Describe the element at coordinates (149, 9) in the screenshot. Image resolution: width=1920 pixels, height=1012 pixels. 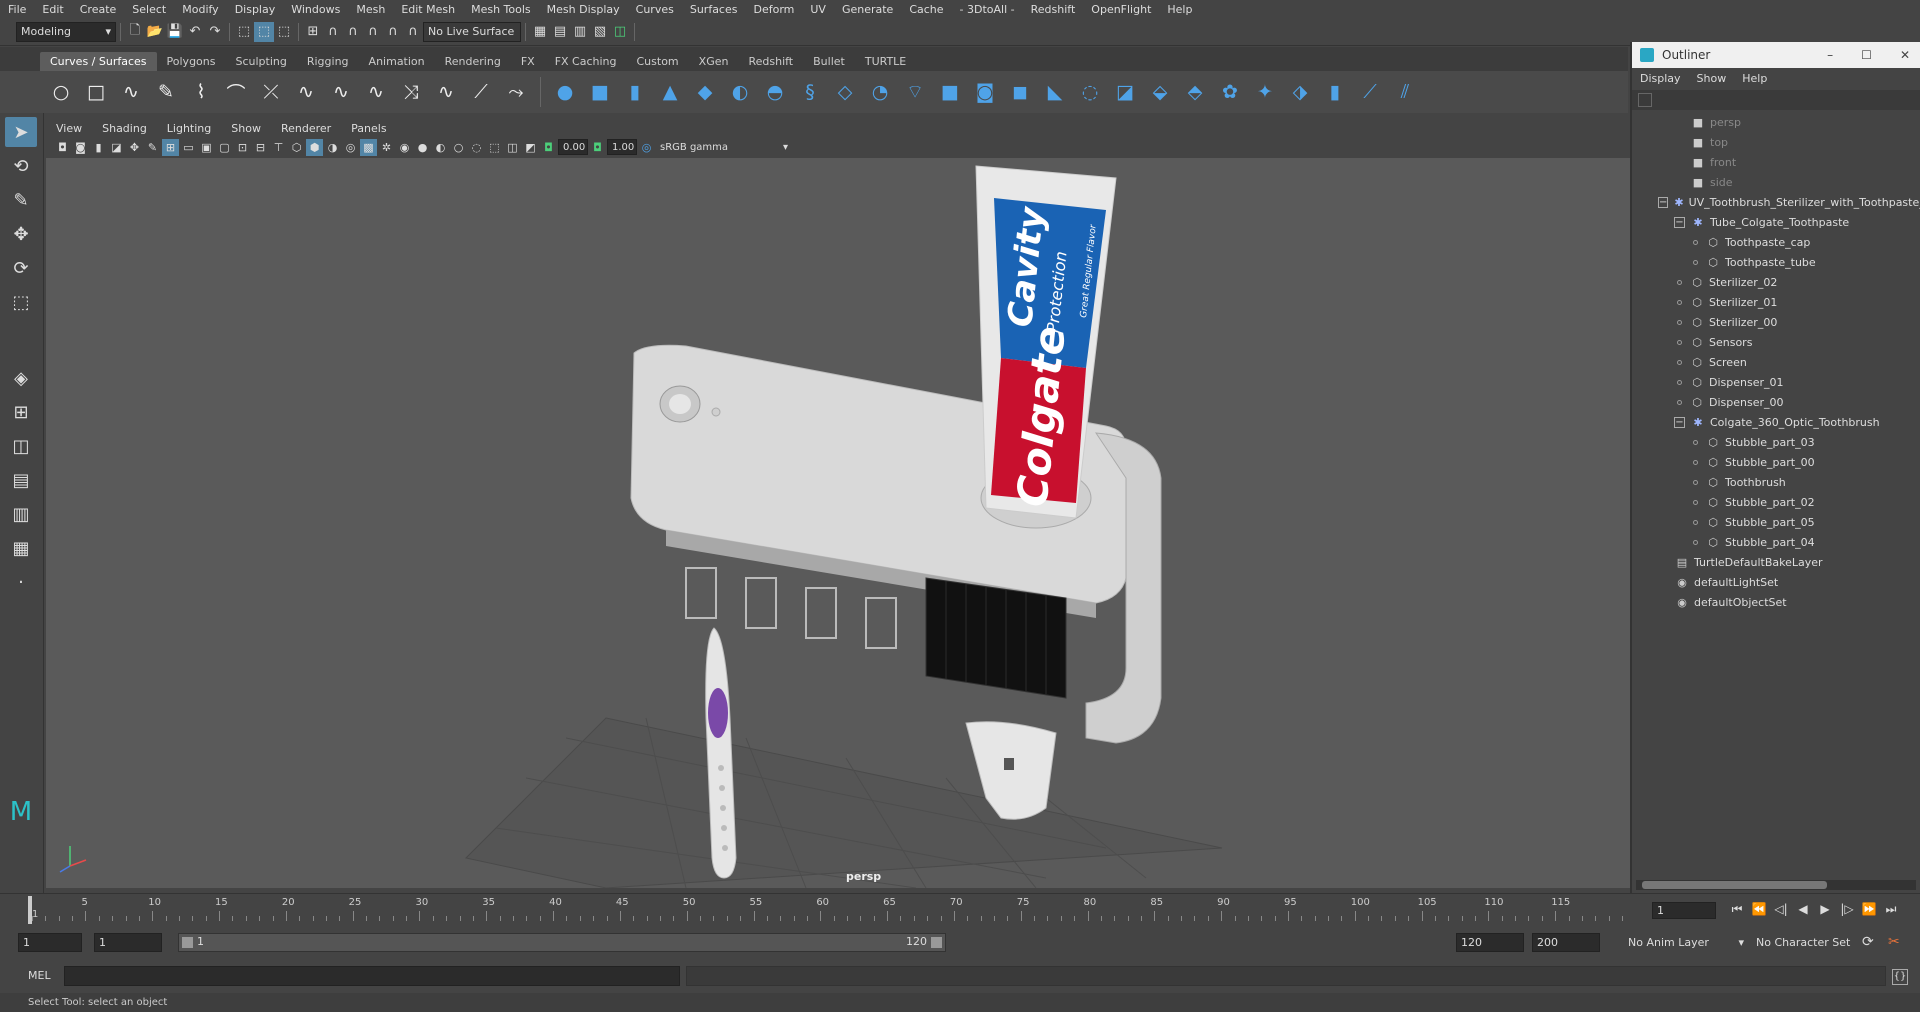
I see `menu-select: Select` at that location.